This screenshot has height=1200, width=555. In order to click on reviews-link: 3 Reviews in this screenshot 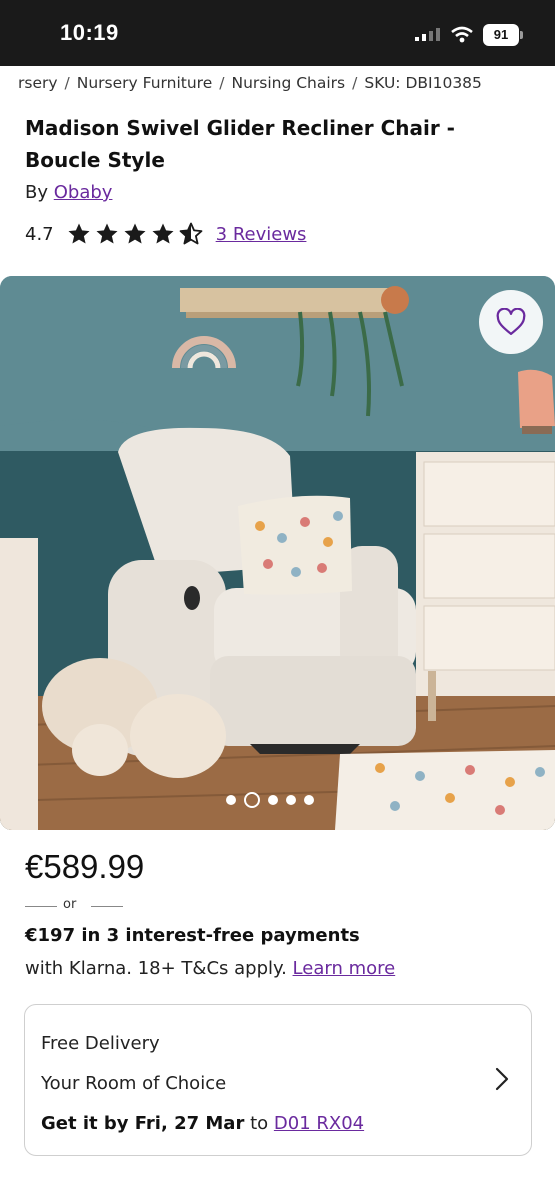, I will do `click(261, 234)`.